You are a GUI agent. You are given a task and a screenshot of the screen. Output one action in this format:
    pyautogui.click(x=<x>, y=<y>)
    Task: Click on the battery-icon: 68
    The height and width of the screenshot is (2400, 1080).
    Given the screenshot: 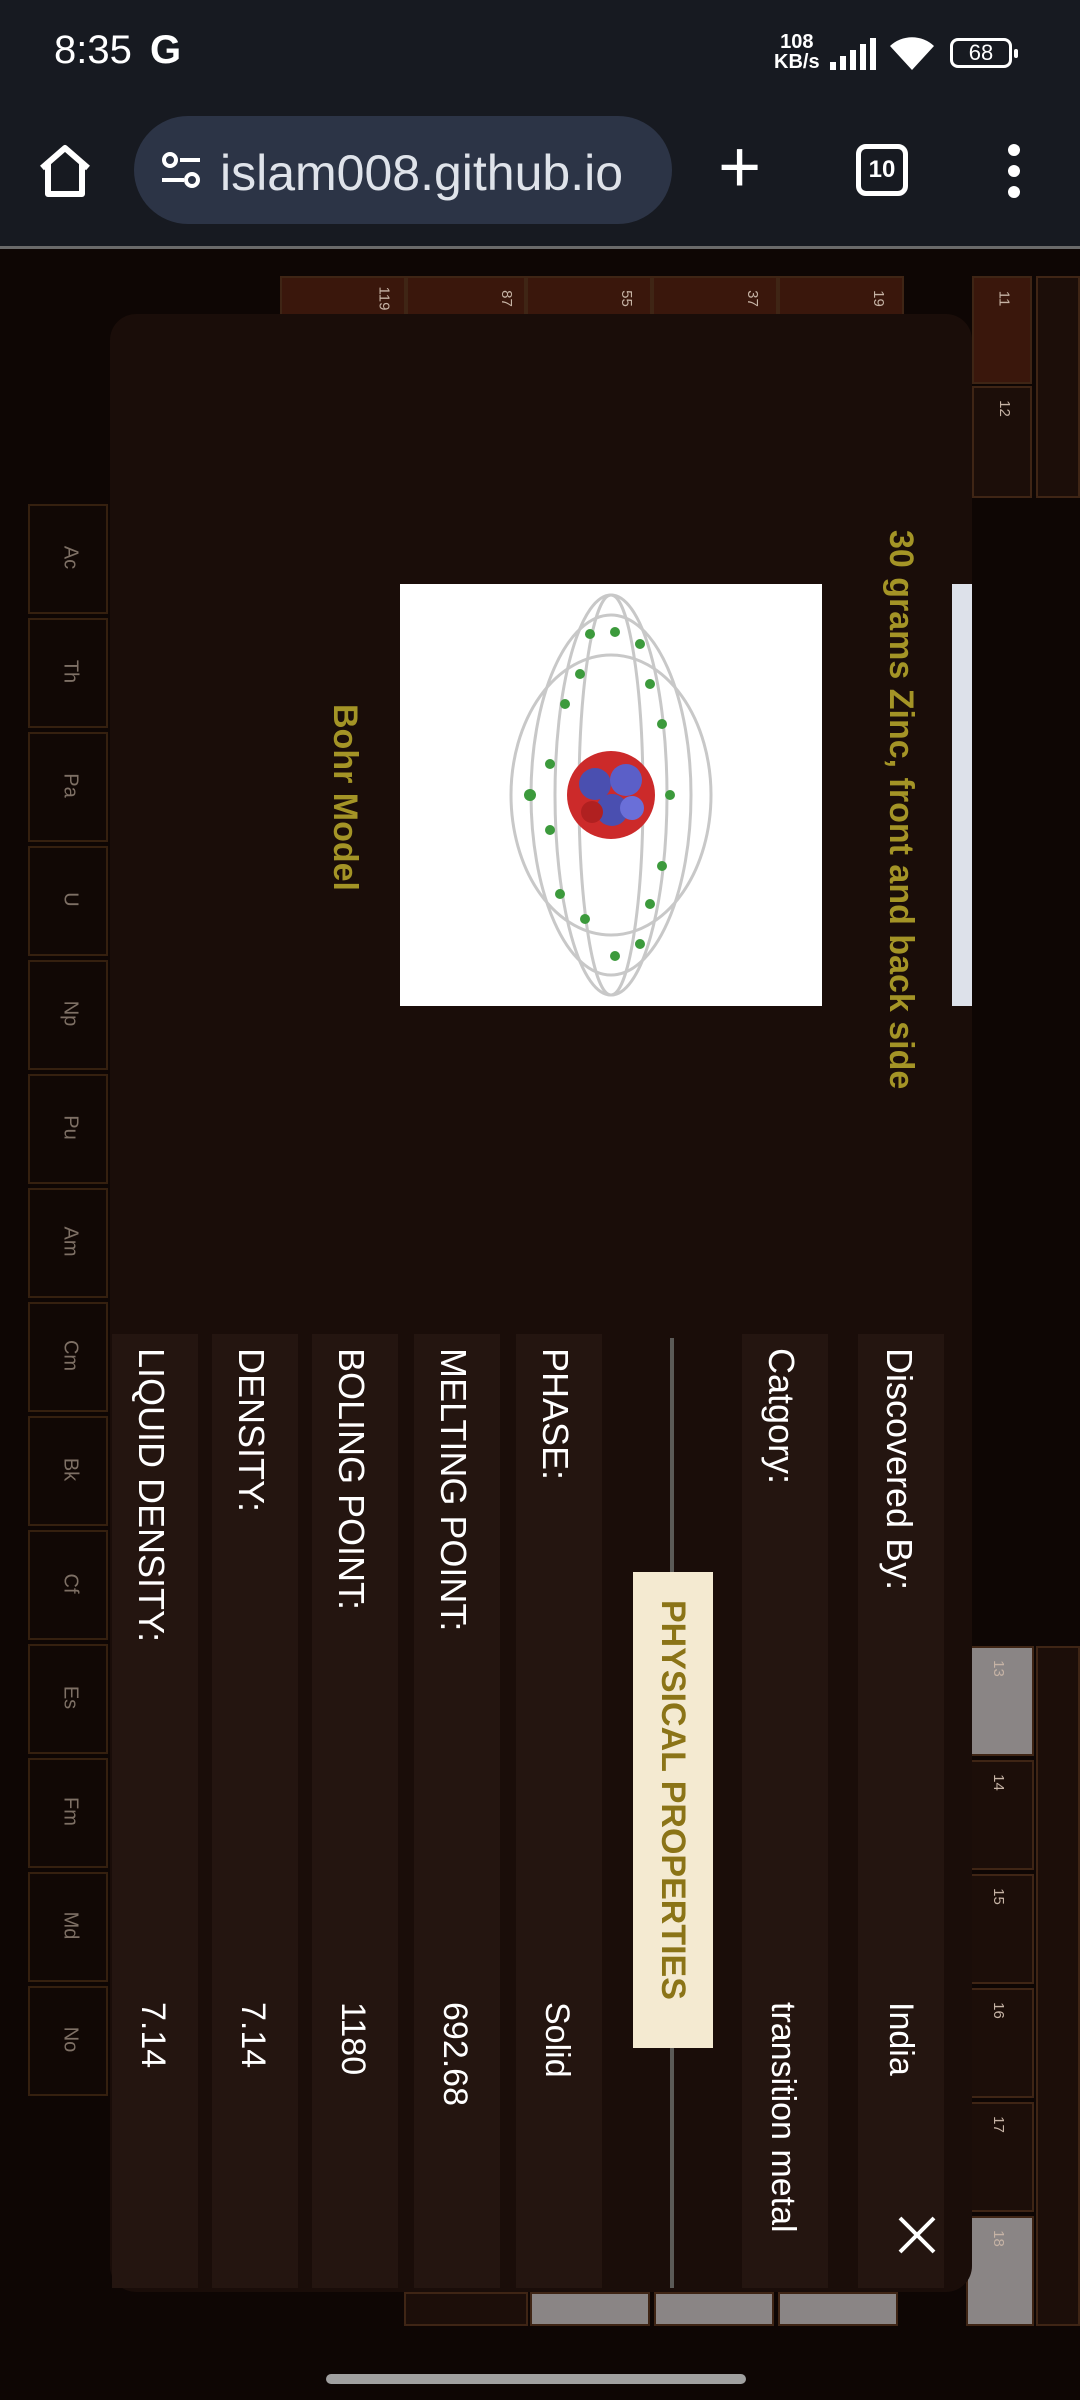 What is the action you would take?
    pyautogui.click(x=984, y=53)
    